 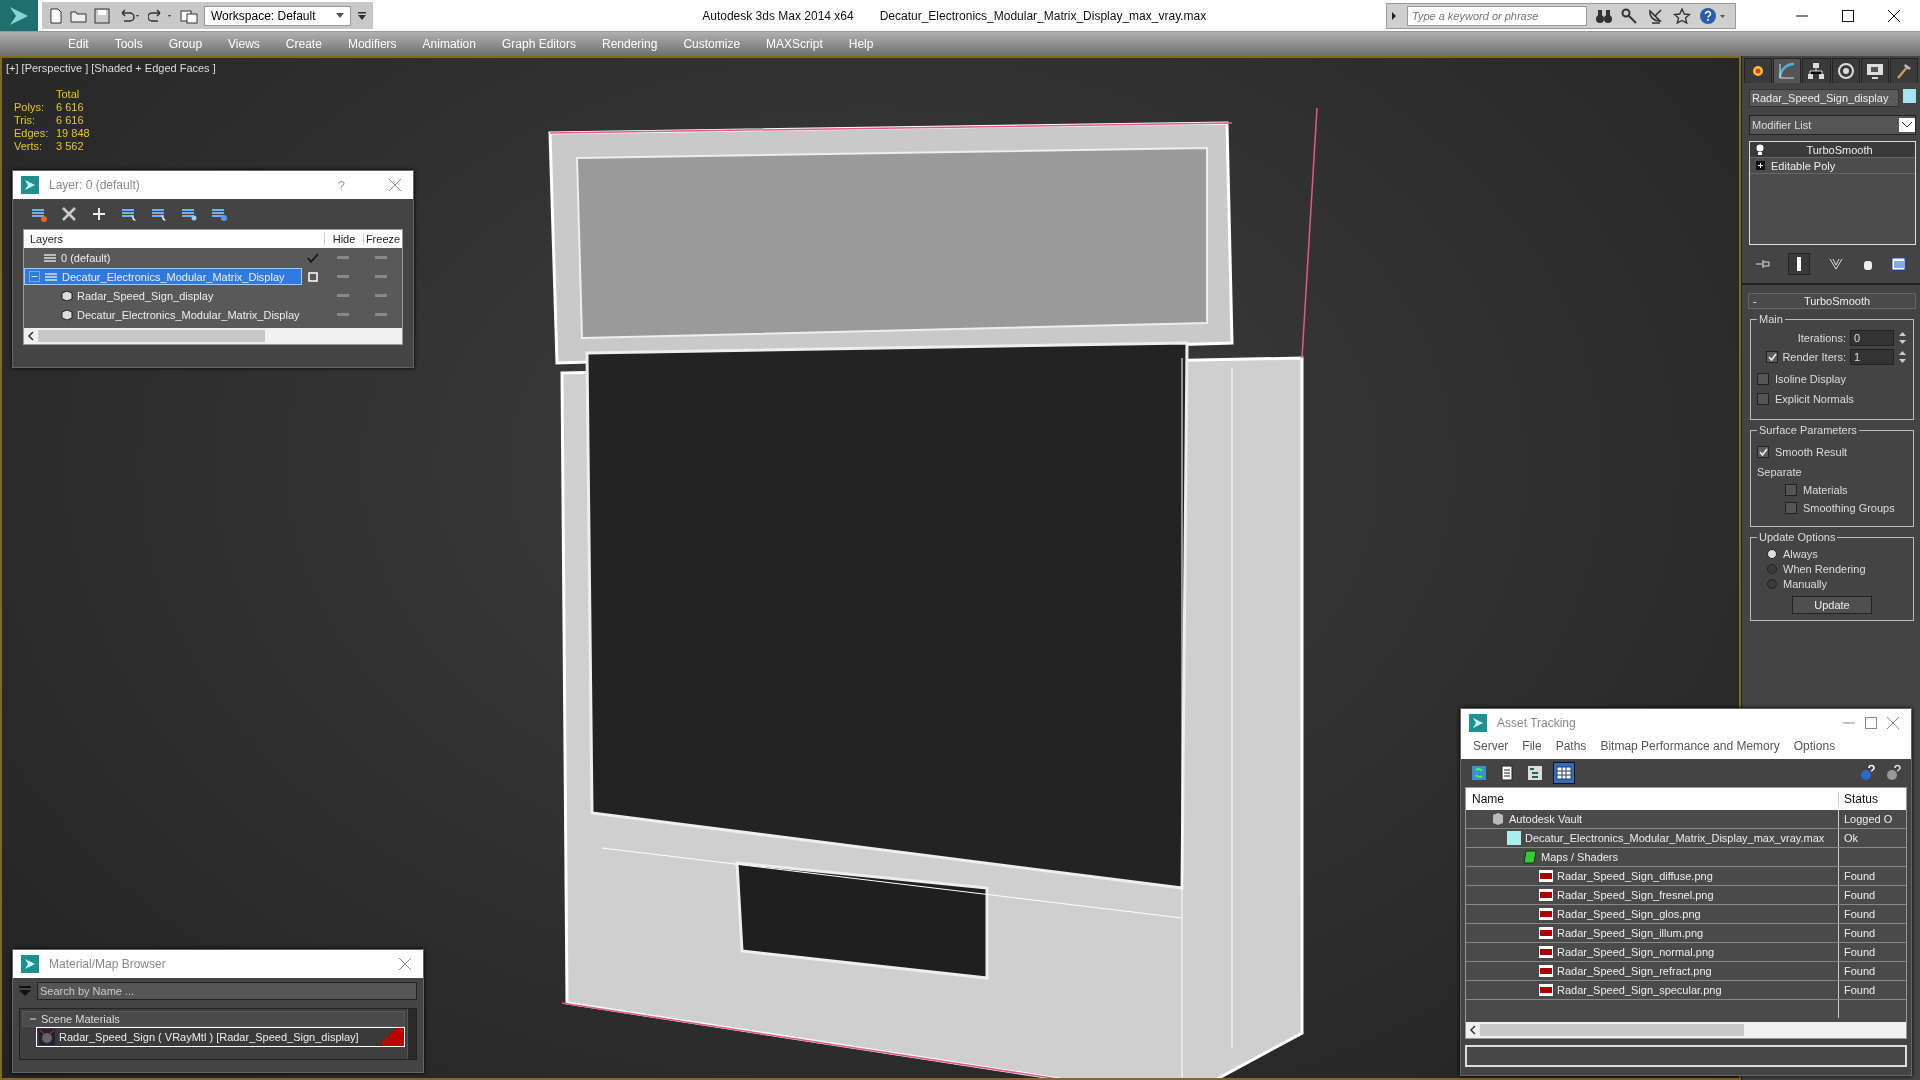 What do you see at coordinates (173, 276) in the screenshot?
I see `layer-name: Decatur_Electronics_Modular_Matrix_Display` at bounding box center [173, 276].